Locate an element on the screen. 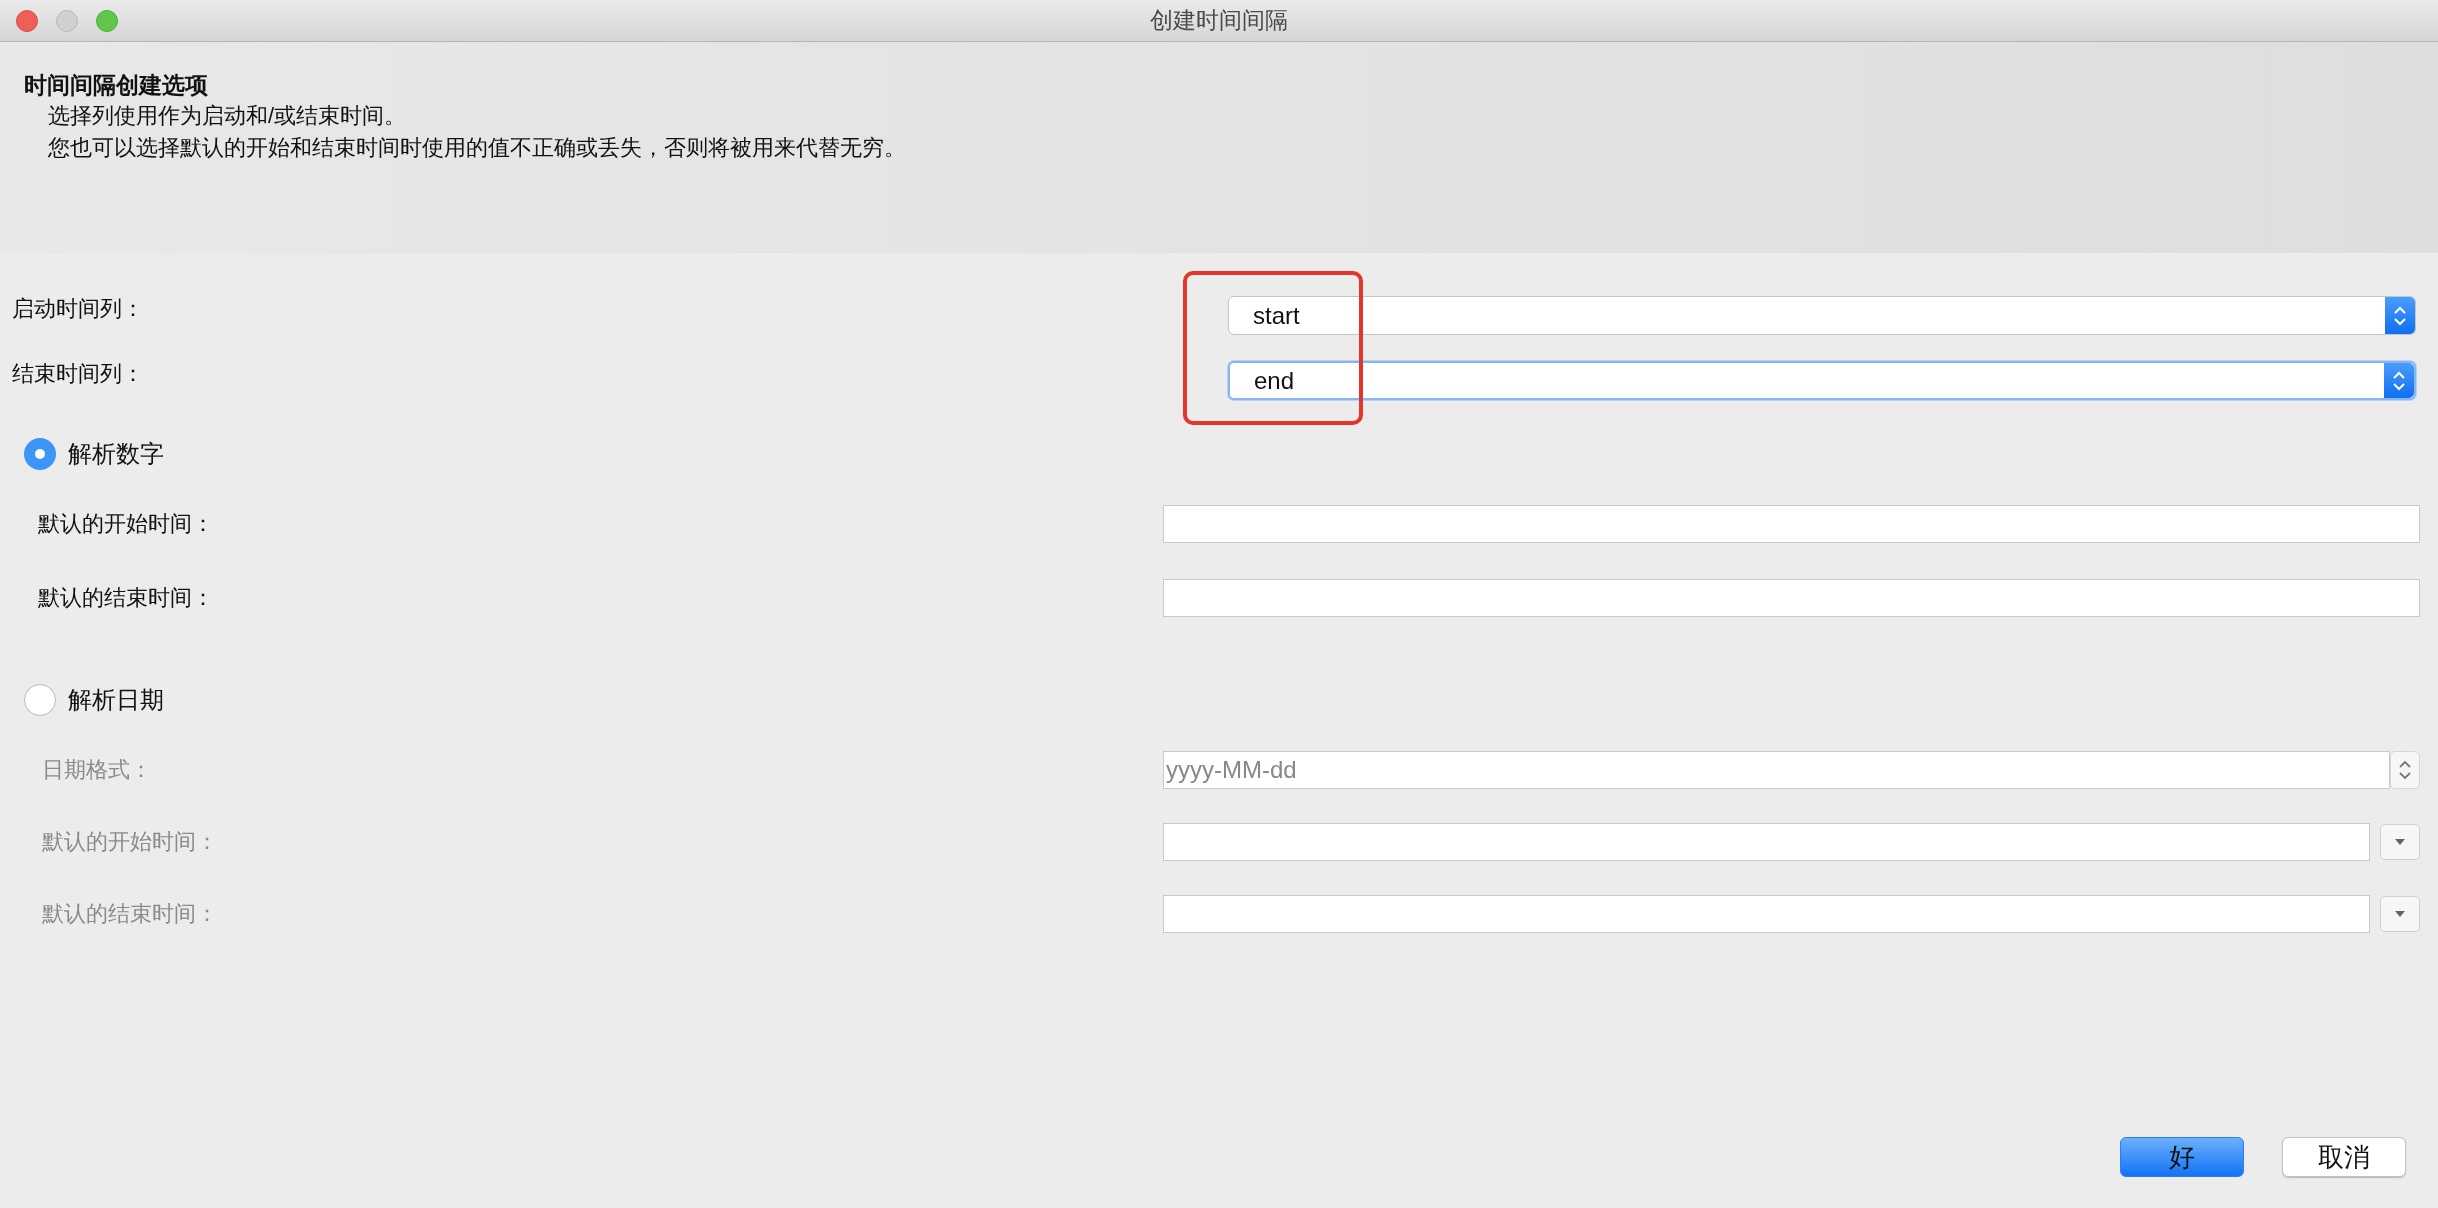 This screenshot has height=1208, width=2438. radio-label: 解析数字 is located at coordinates (116, 454).